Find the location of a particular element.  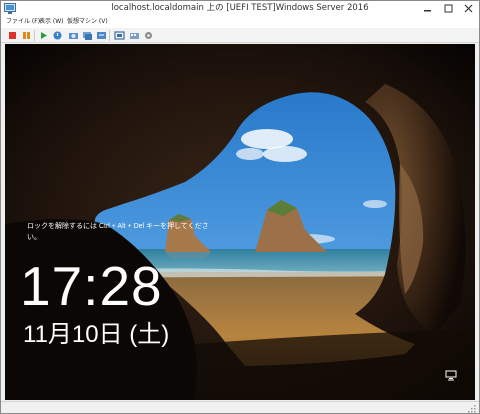

status-bar is located at coordinates (240, 407).